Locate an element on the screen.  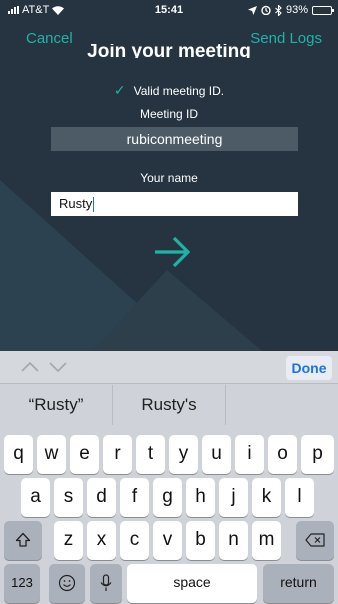
key-r: r is located at coordinates (117, 454).